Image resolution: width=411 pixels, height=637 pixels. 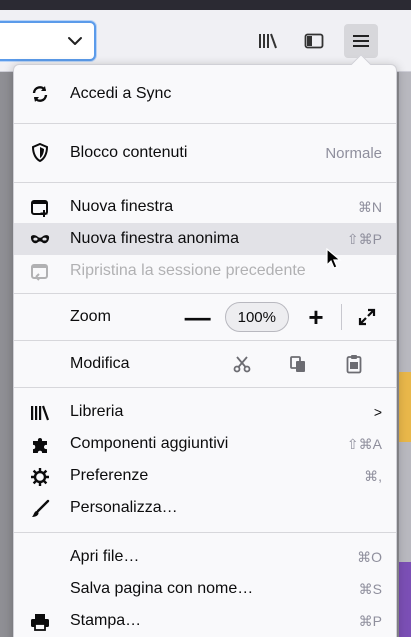 What do you see at coordinates (369, 206) in the screenshot?
I see `shortcut: ⌘N` at bounding box center [369, 206].